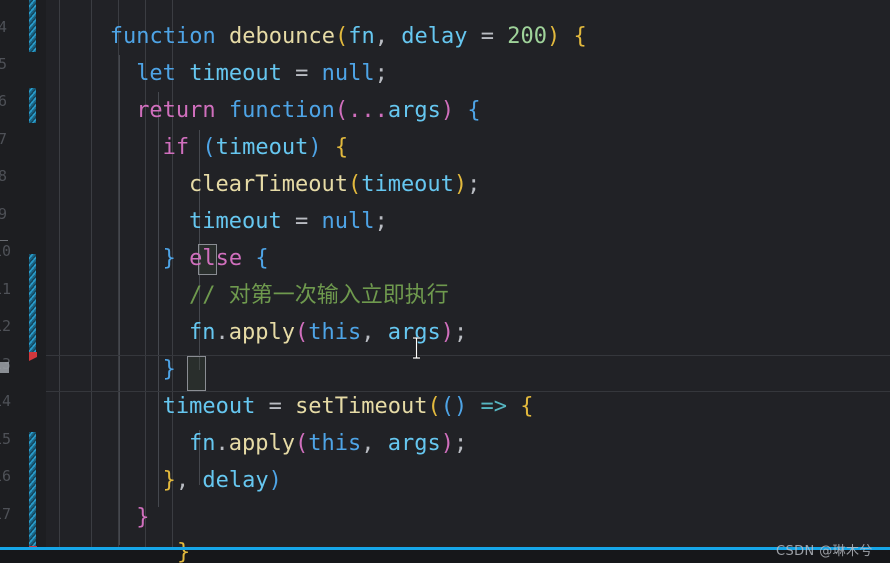  What do you see at coordinates (3, 64) in the screenshot?
I see `line-number: 5` at bounding box center [3, 64].